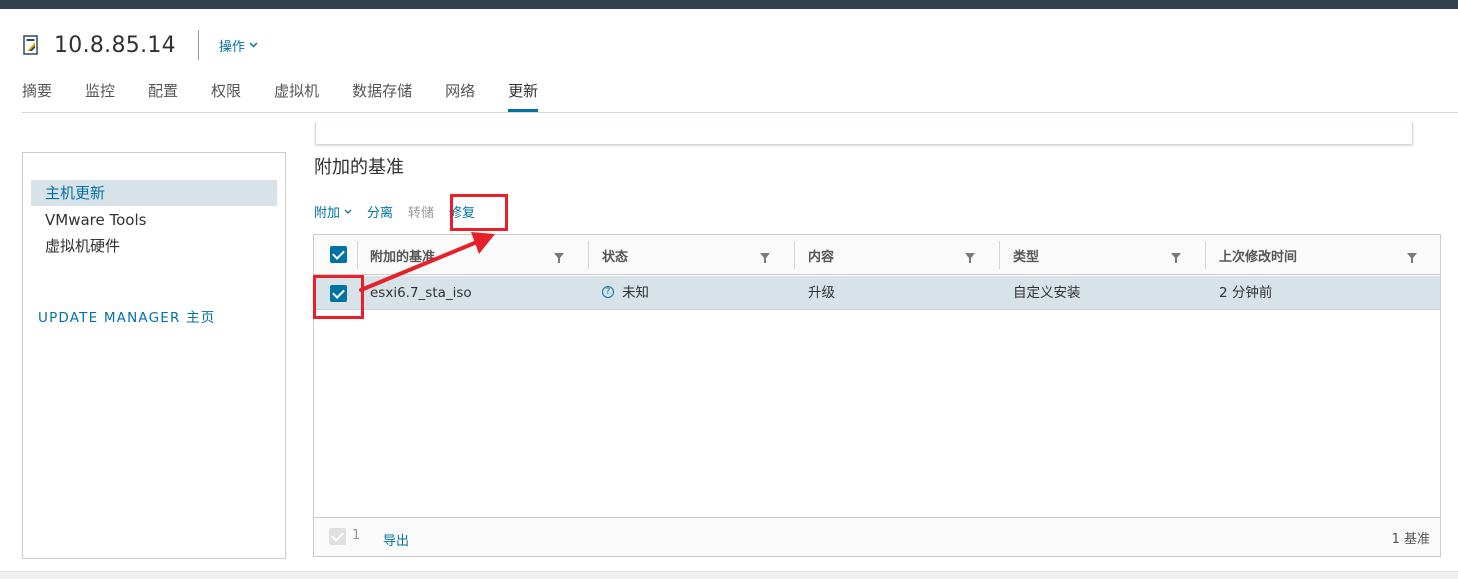 This screenshot has width=1458, height=579. Describe the element at coordinates (154, 193) in the screenshot. I see `sidebar-item-host-updates: 主机更新` at that location.